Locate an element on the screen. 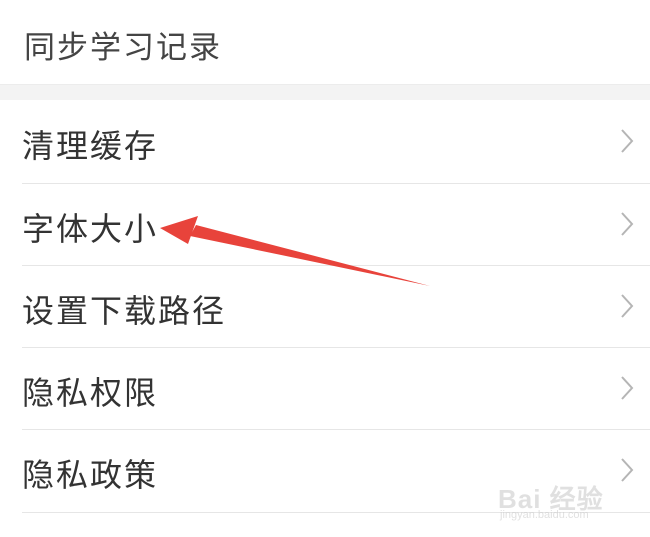 This screenshot has width=650, height=537. baidu-jingyan-watermark: Bai 经验 jingyan.baidu.com is located at coordinates (563, 501).